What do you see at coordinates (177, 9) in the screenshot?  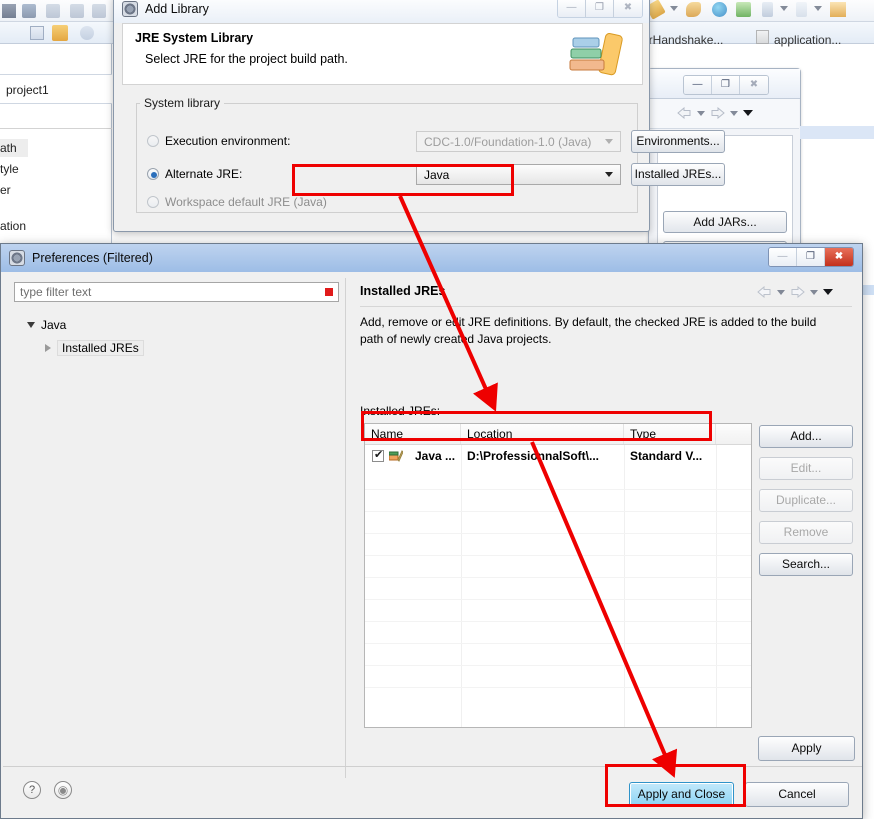 I see `add-library-title: Add Library` at bounding box center [177, 9].